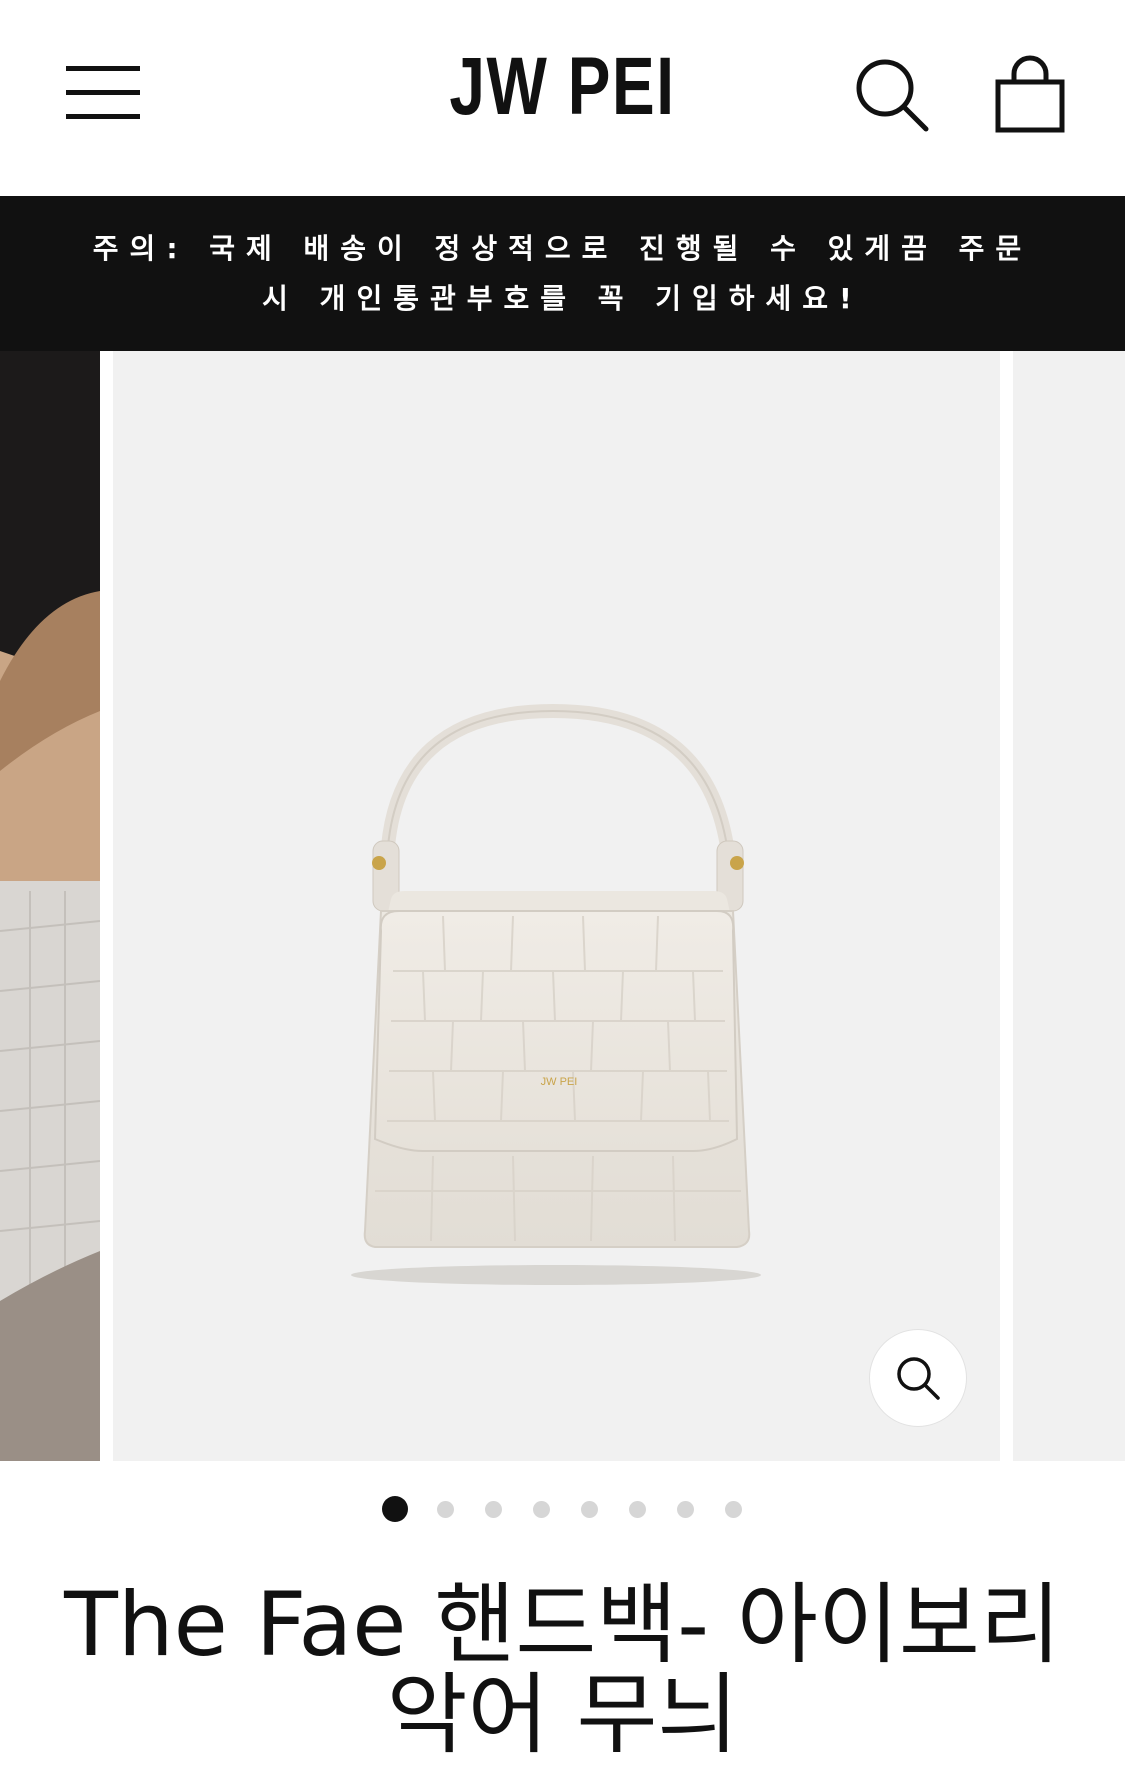  I want to click on site-header: JW PEI, so click(562, 98).